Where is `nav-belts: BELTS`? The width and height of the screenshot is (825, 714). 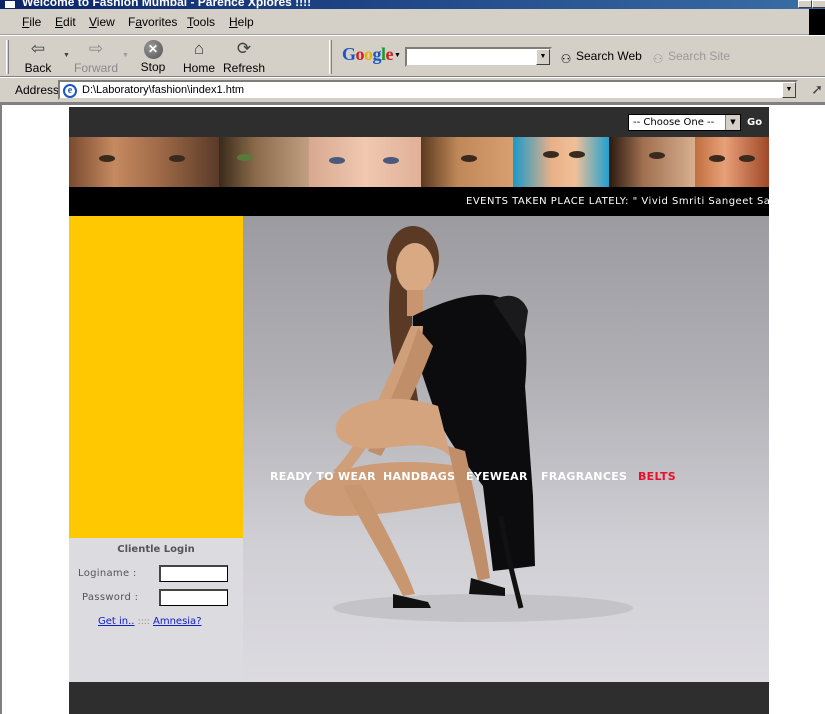 nav-belts: BELTS is located at coordinates (657, 476).